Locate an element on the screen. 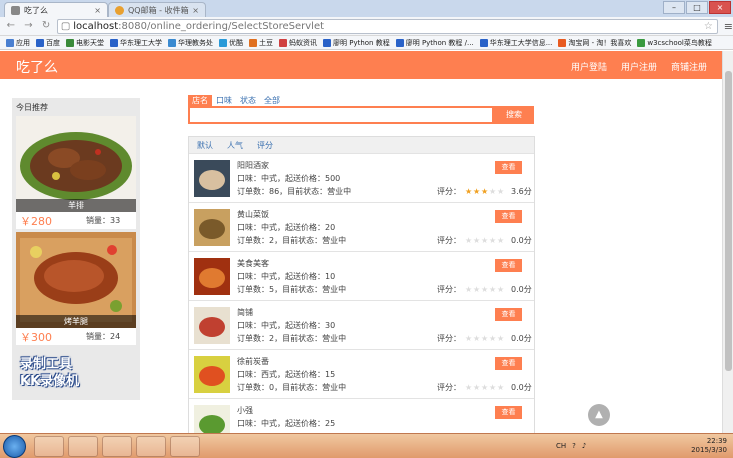  register-link: 用户注册 is located at coordinates (639, 66).